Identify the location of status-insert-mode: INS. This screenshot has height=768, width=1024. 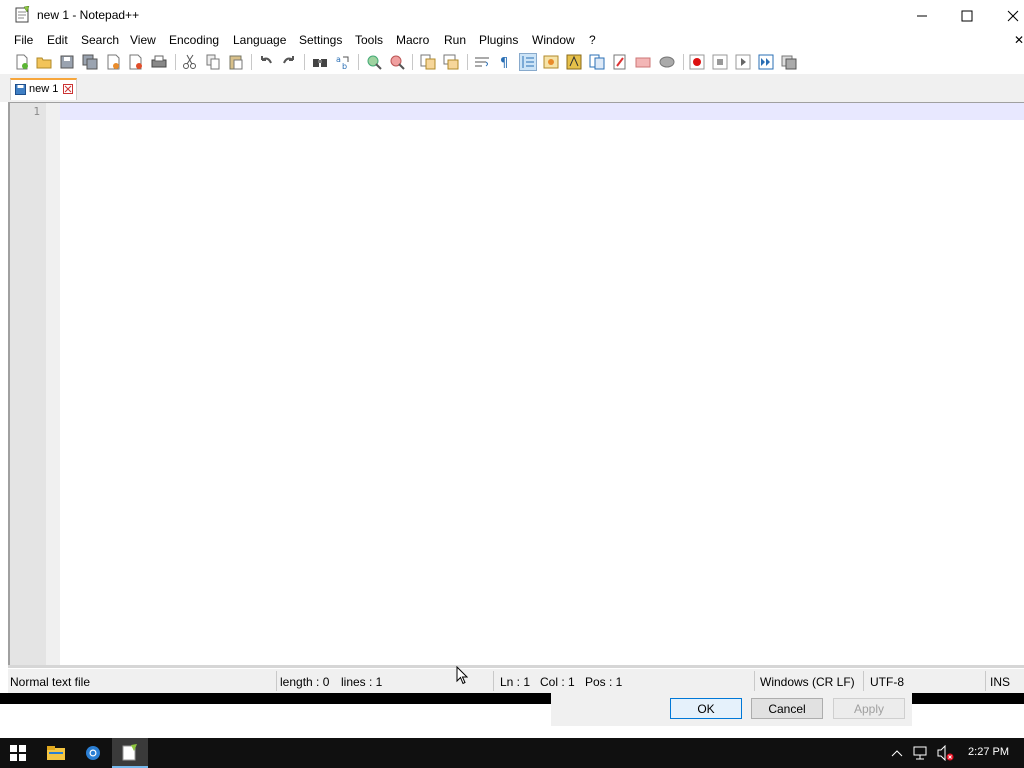
(1000, 682).